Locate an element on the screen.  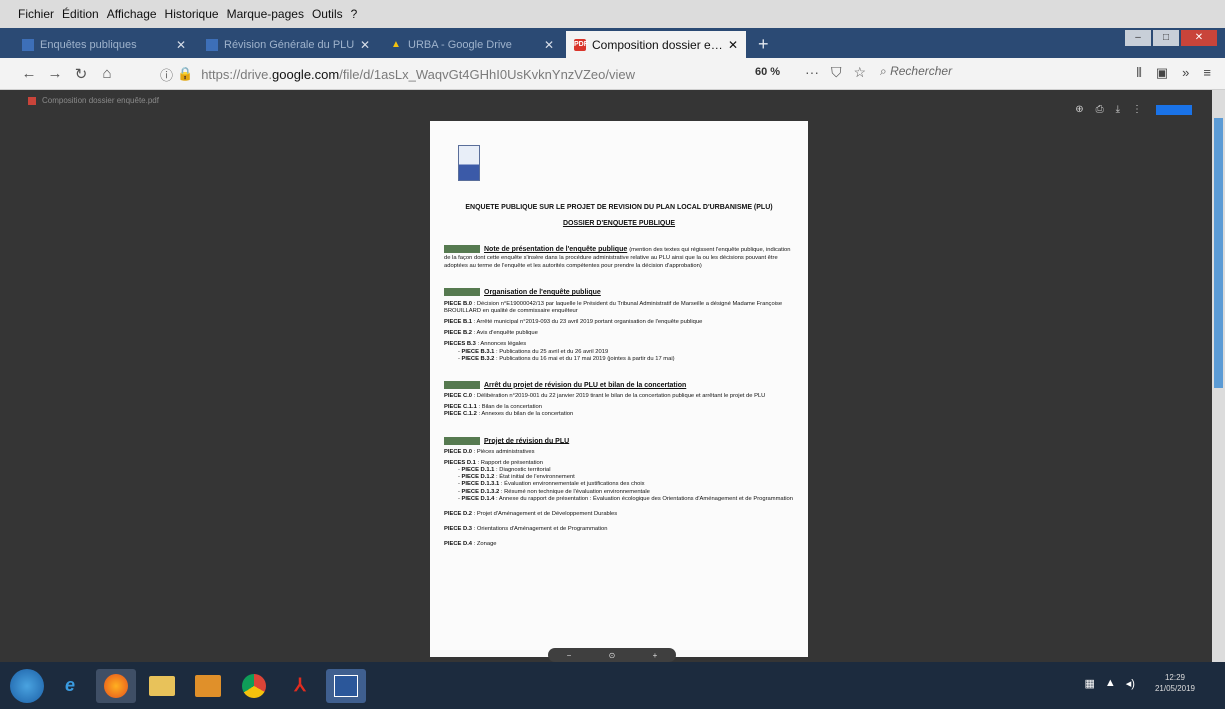
more-options-icon: ⋮ is located at coordinates (1137, 109).